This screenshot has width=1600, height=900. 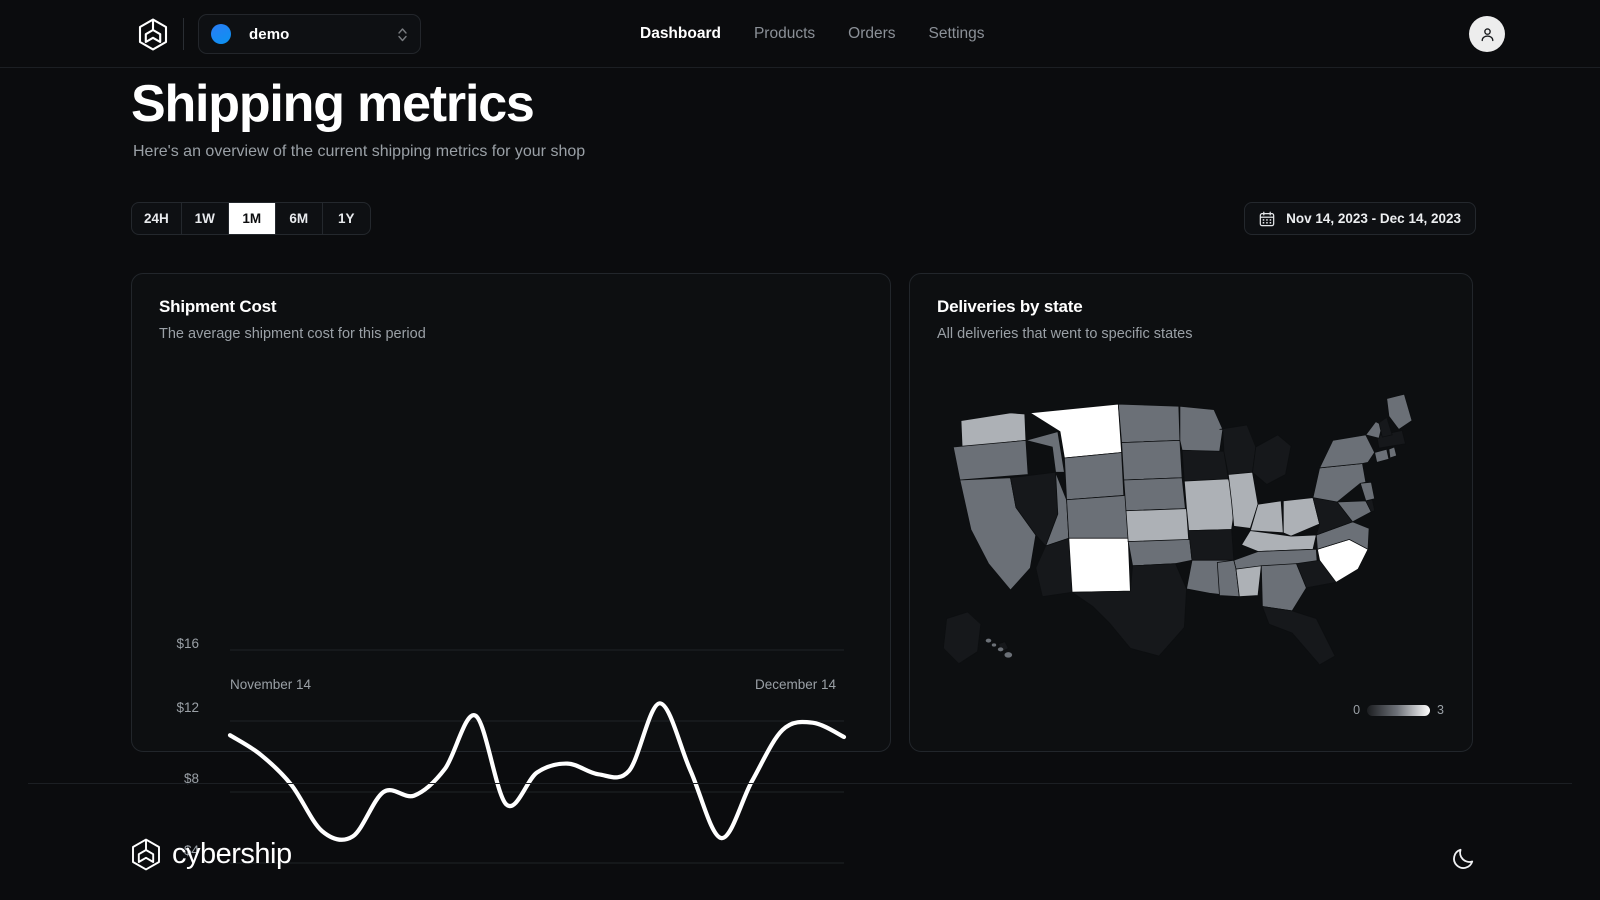 I want to click on map-state-minnesota, so click(x=1201, y=429).